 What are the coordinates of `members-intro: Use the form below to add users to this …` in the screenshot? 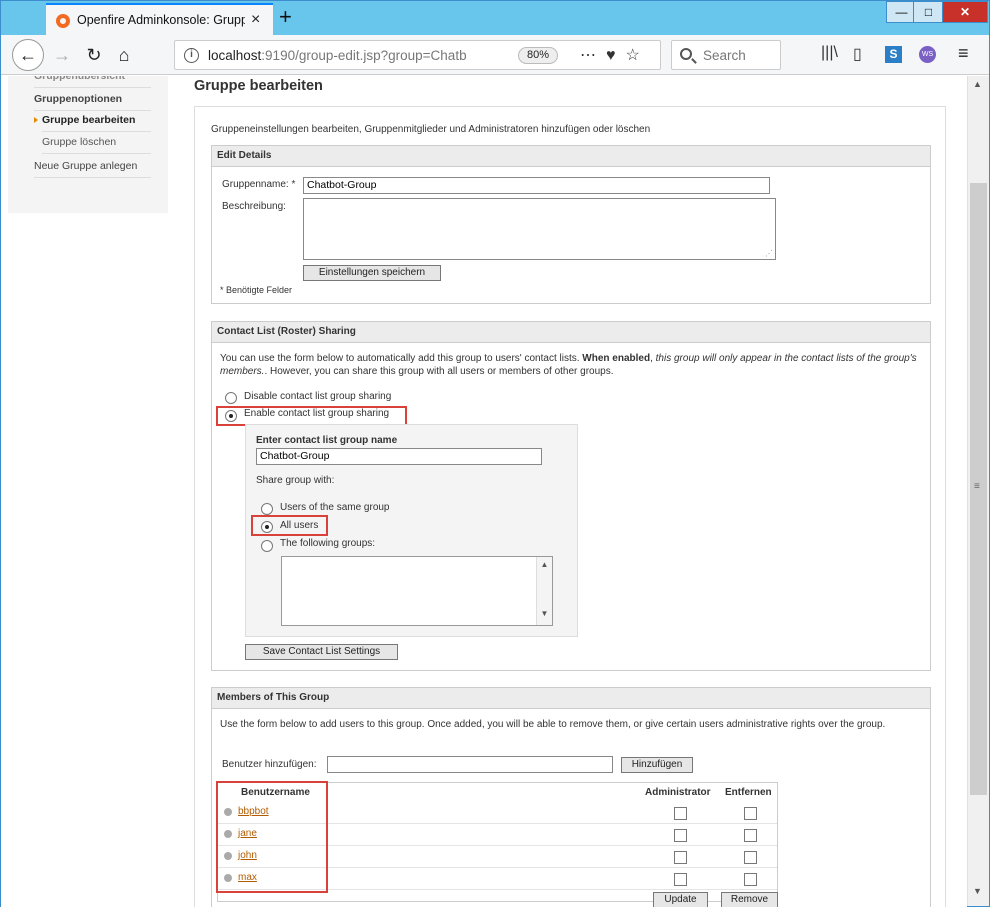 It's located at (553, 724).